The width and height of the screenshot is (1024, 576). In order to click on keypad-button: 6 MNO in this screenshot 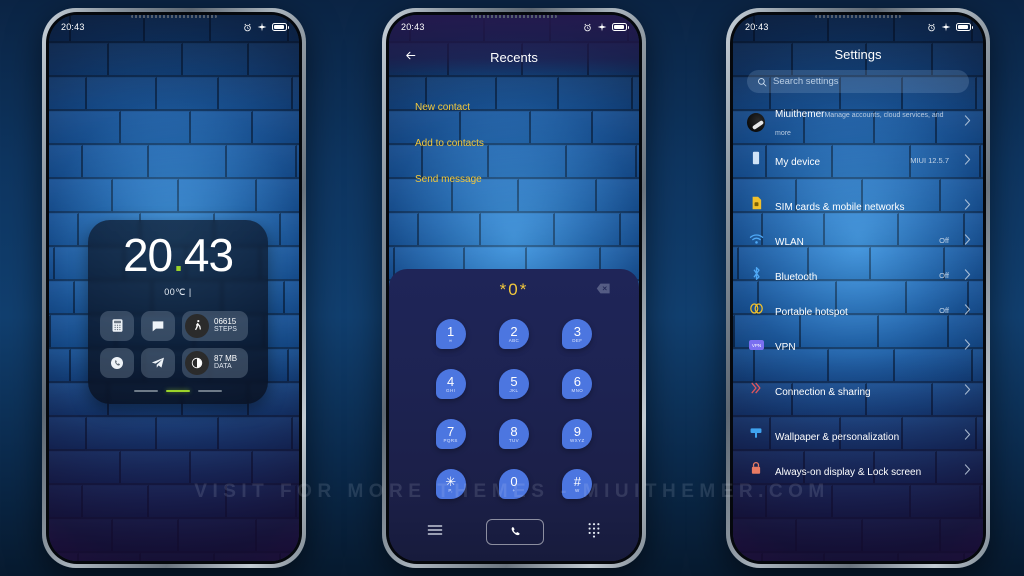, I will do `click(577, 384)`.